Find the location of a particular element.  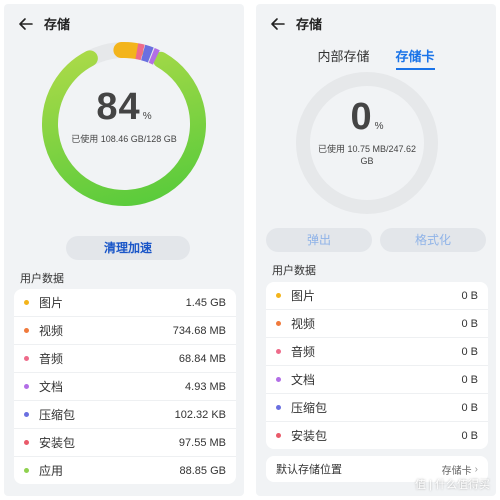

tab-storage-card: 存储卡 is located at coordinates (415, 58).